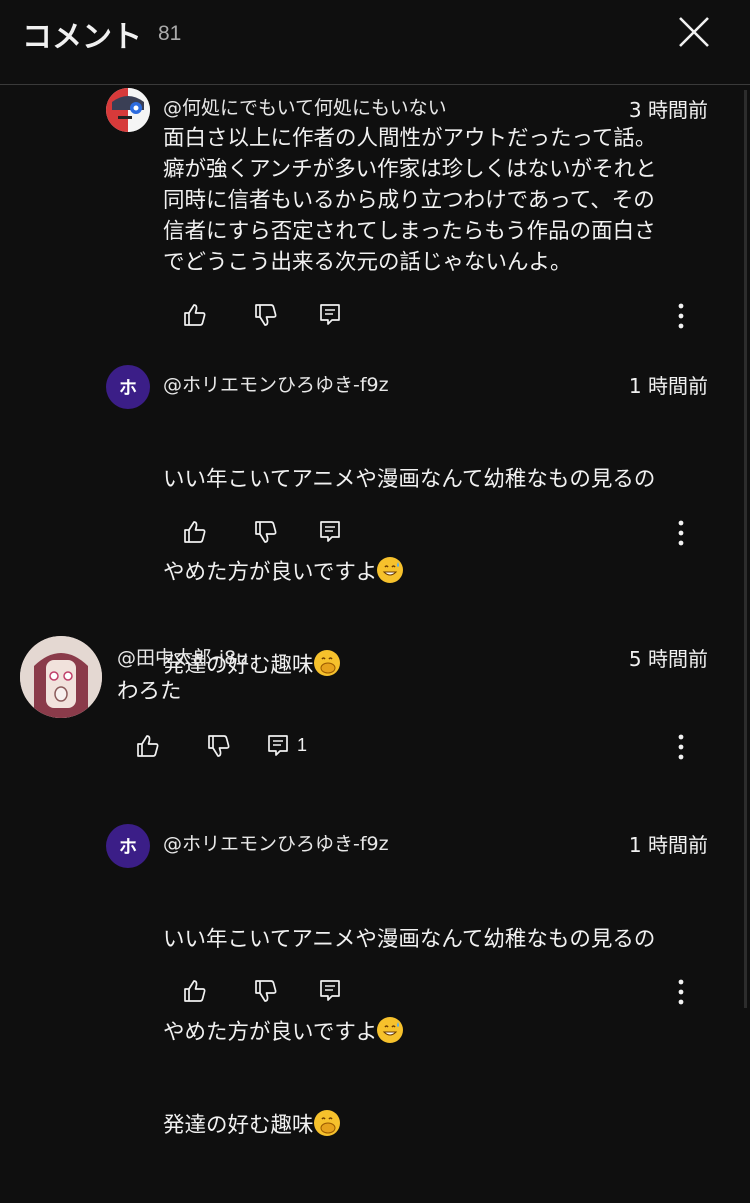 This screenshot has width=750, height=1203. Describe the element at coordinates (375, 748) in the screenshot. I see `comment-actions: 1` at that location.